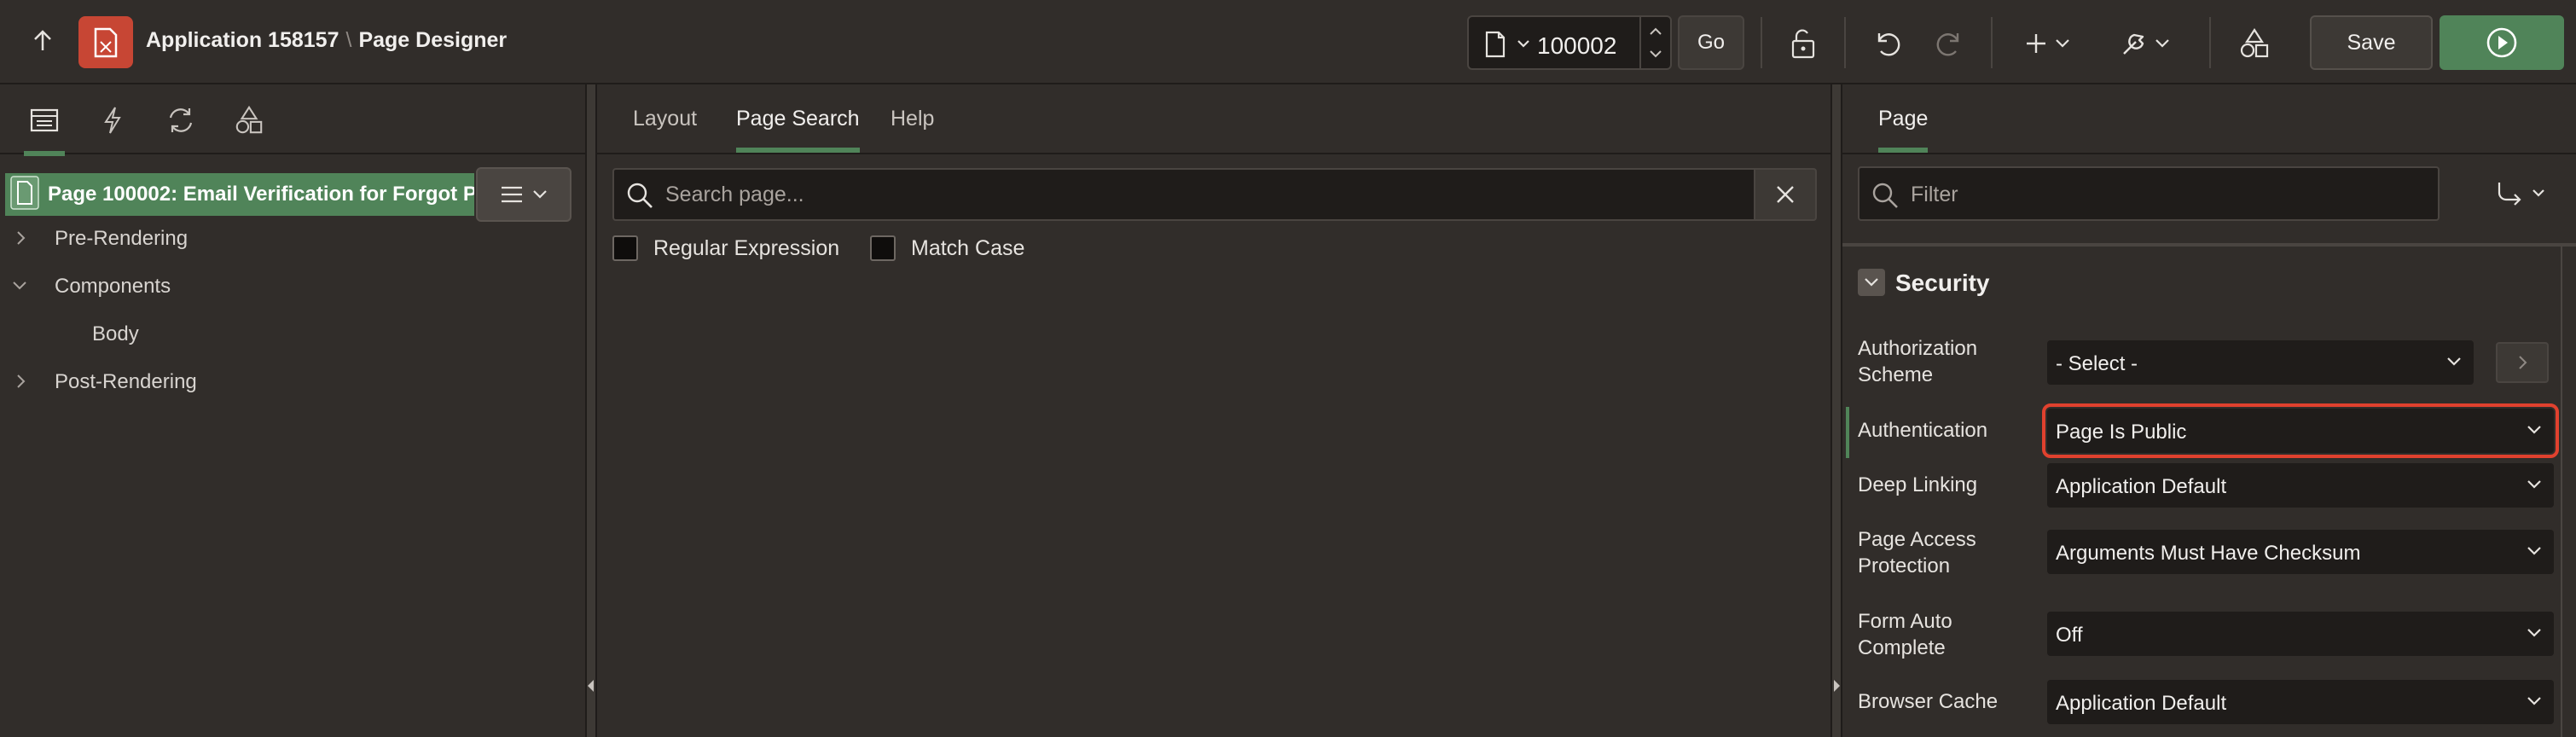 This screenshot has width=2576, height=737. Describe the element at coordinates (1847, 432) in the screenshot. I see `active-row-indicator` at that location.